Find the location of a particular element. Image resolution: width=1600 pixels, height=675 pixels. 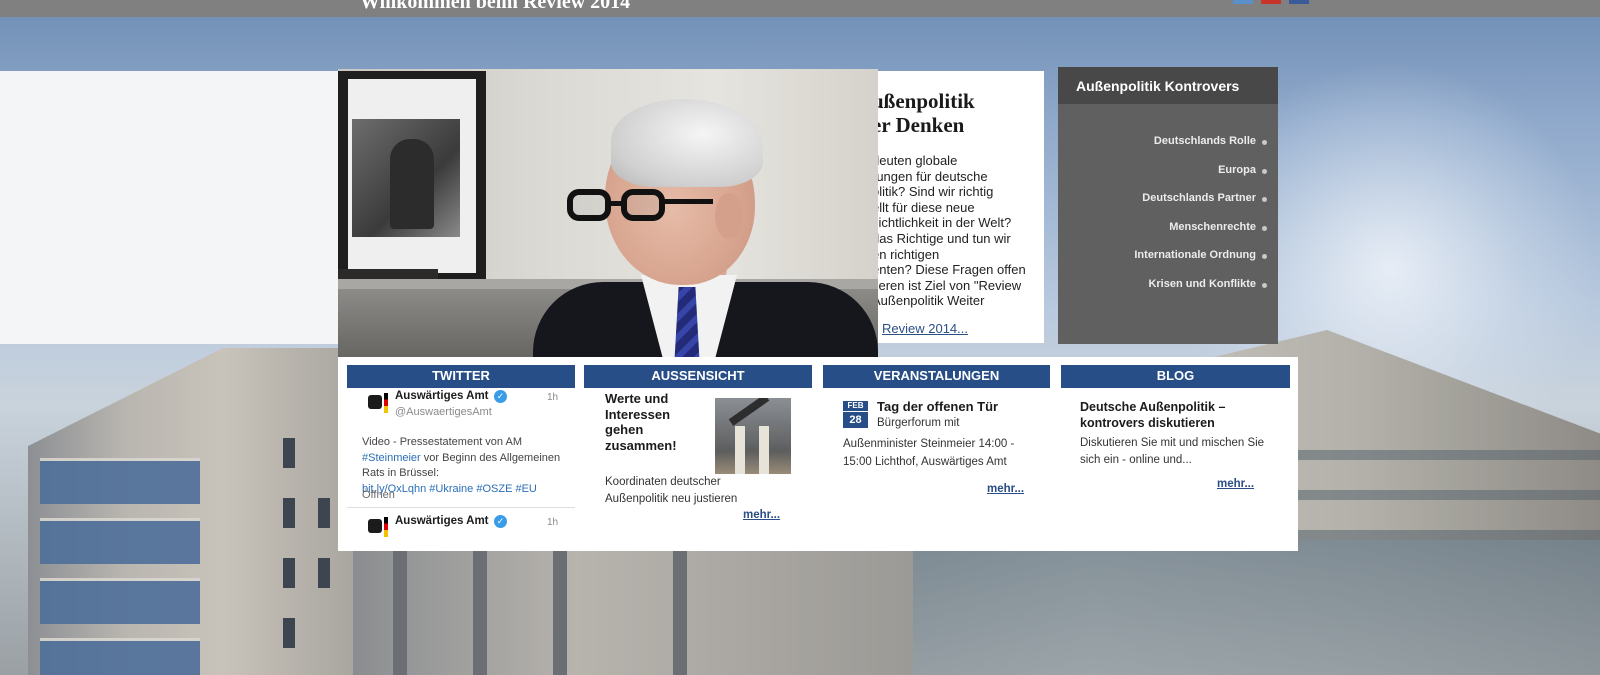

sidebar-header: Außenpolitik Kontrovers is located at coordinates (1168, 85).